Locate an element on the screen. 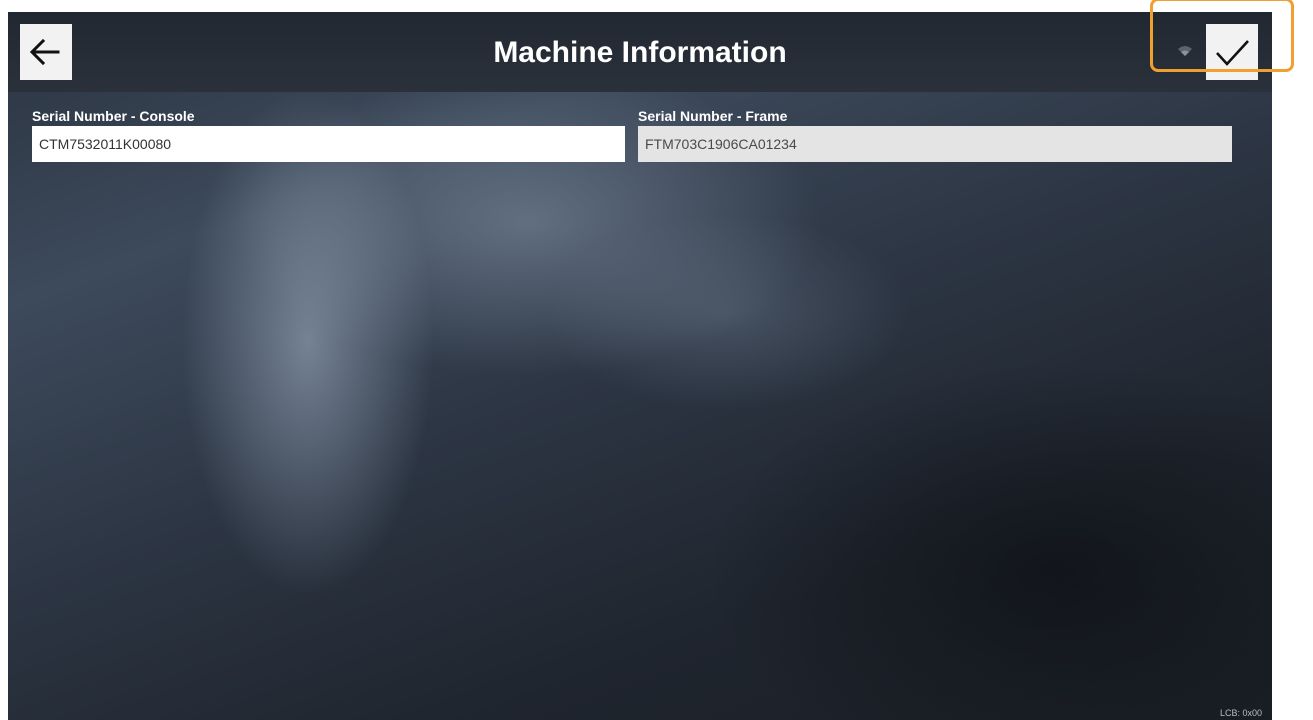  serial-number-console-label: Serial Number - Console is located at coordinates (113, 116).